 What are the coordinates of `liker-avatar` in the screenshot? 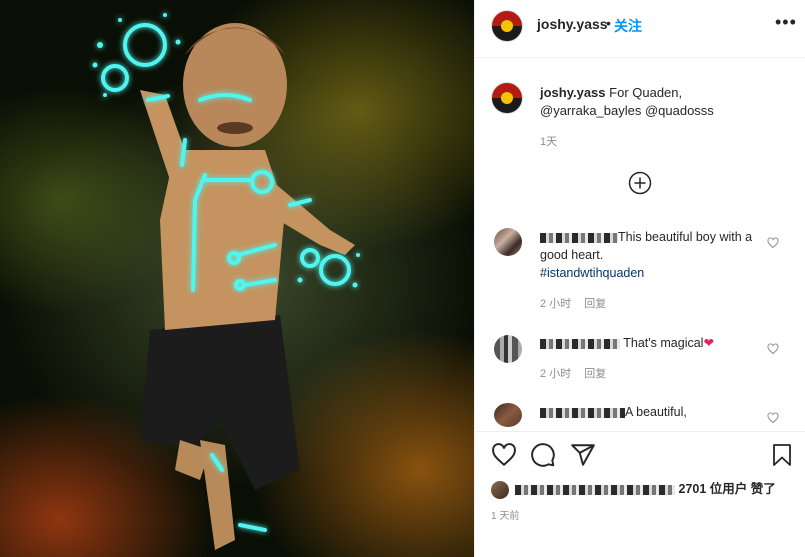 It's located at (500, 489).